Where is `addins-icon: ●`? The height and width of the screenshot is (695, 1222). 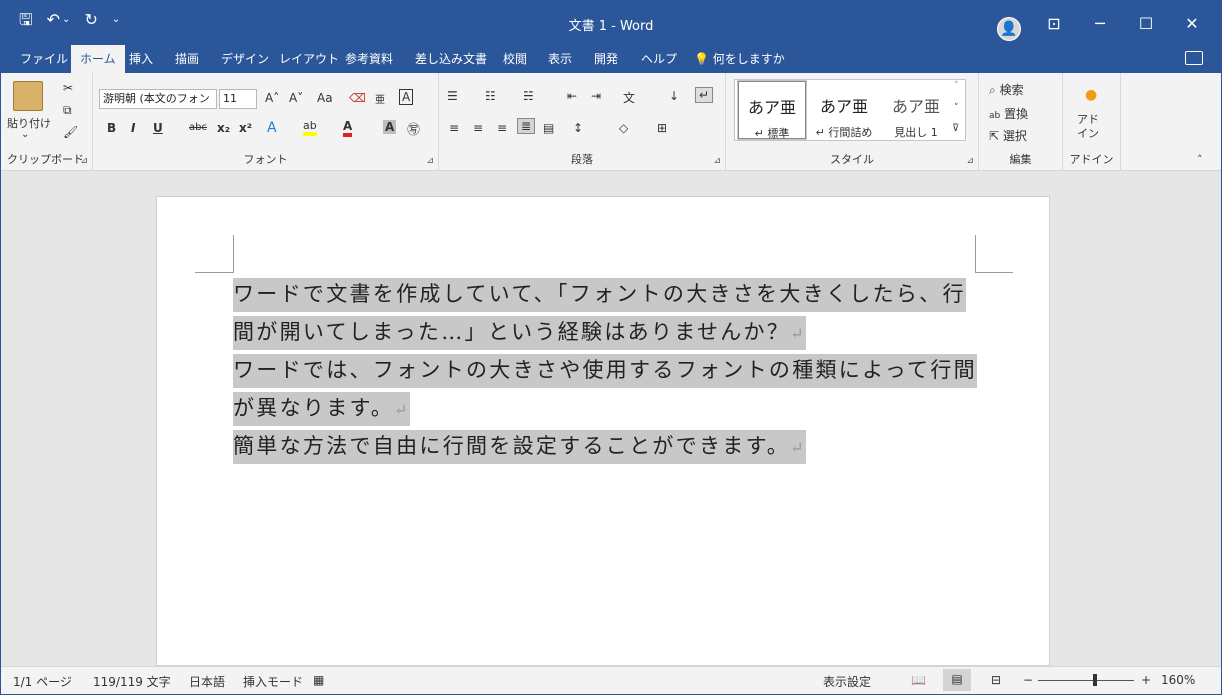
addins-icon: ● is located at coordinates (1091, 95).